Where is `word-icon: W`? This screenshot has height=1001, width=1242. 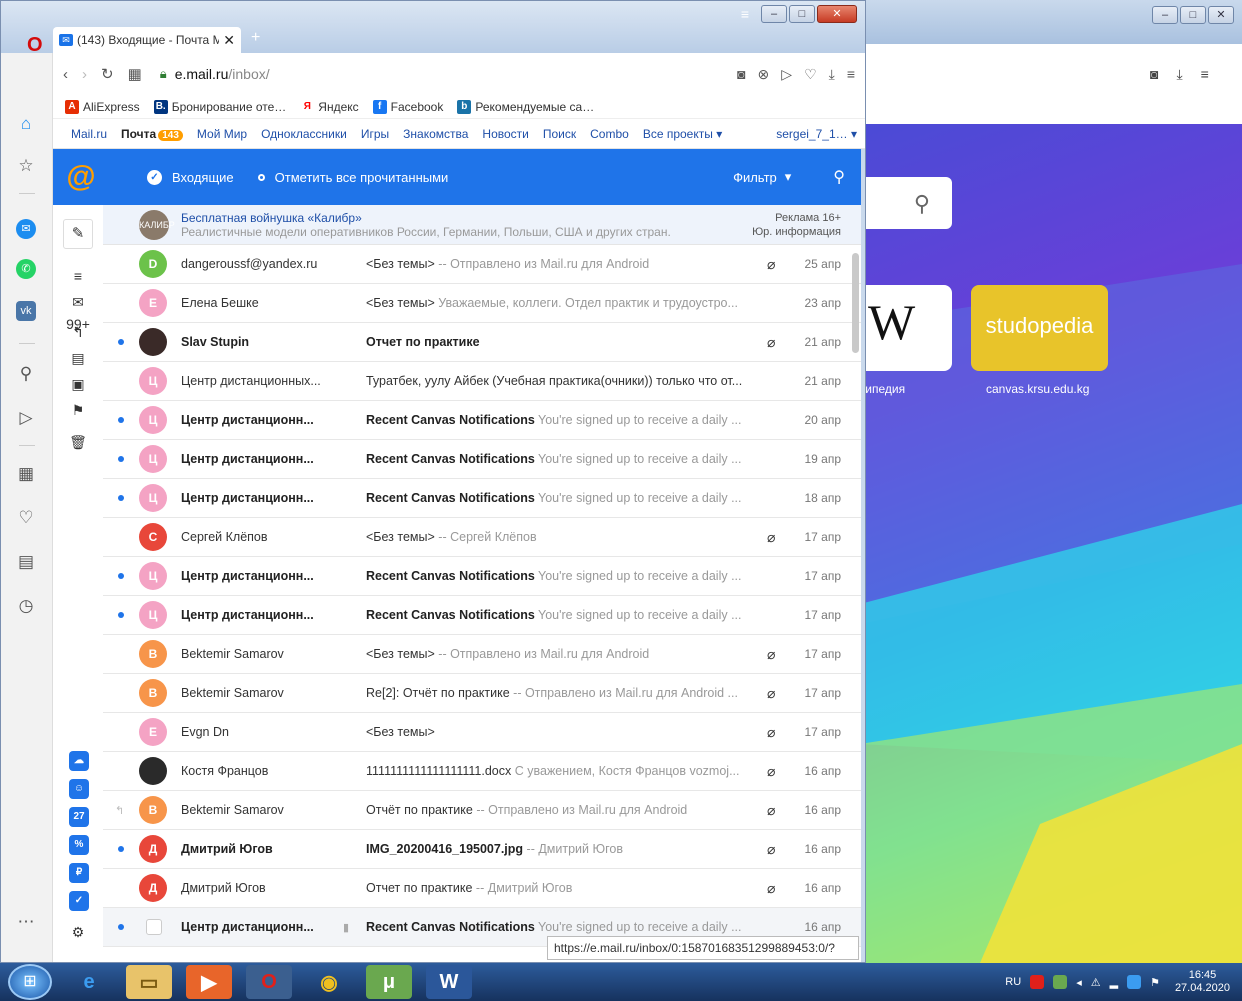 word-icon: W is located at coordinates (449, 982).